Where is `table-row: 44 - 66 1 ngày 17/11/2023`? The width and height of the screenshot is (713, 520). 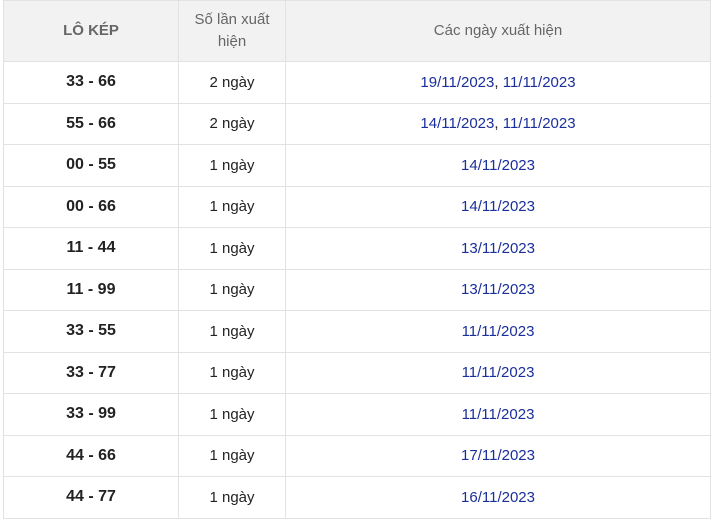 table-row: 44 - 66 1 ngày 17/11/2023 is located at coordinates (357, 455).